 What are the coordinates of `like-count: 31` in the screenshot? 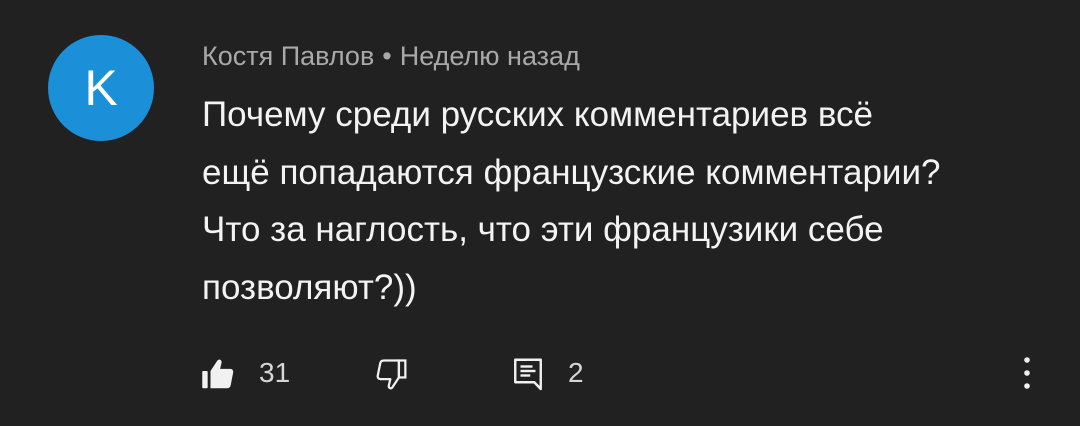 It's located at (275, 372).